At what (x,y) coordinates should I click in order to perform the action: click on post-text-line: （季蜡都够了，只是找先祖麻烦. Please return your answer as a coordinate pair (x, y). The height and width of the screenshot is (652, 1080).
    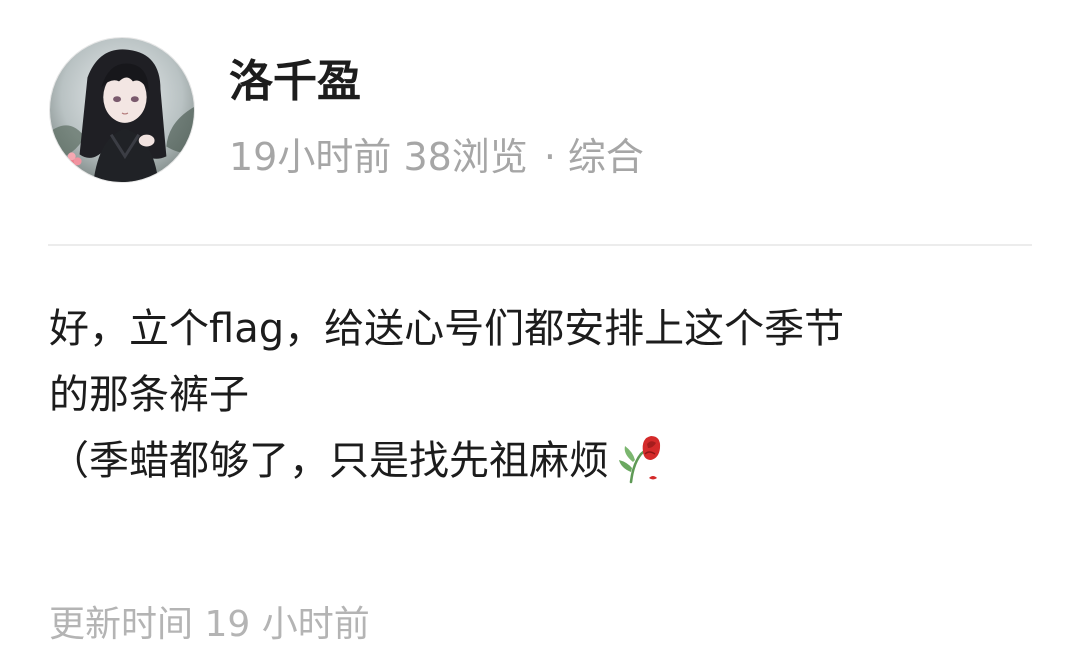
    Looking at the image, I should click on (544, 461).